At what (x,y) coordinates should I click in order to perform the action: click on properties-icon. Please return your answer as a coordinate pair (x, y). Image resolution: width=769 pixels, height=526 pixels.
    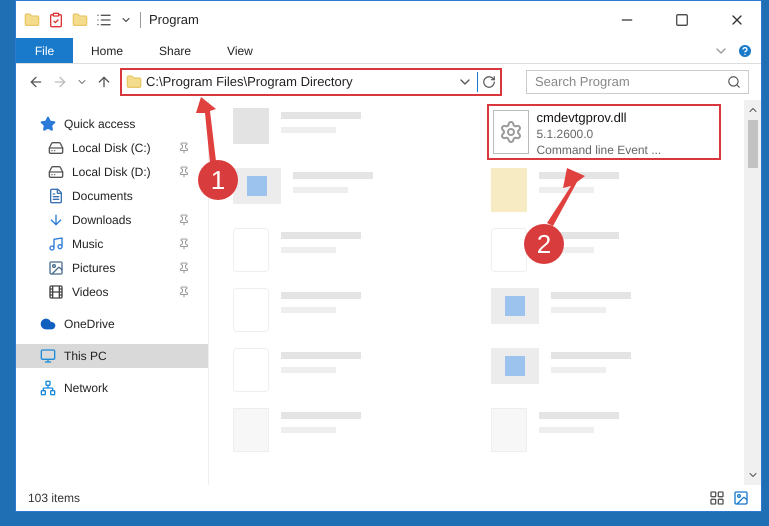
    Looking at the image, I should click on (56, 20).